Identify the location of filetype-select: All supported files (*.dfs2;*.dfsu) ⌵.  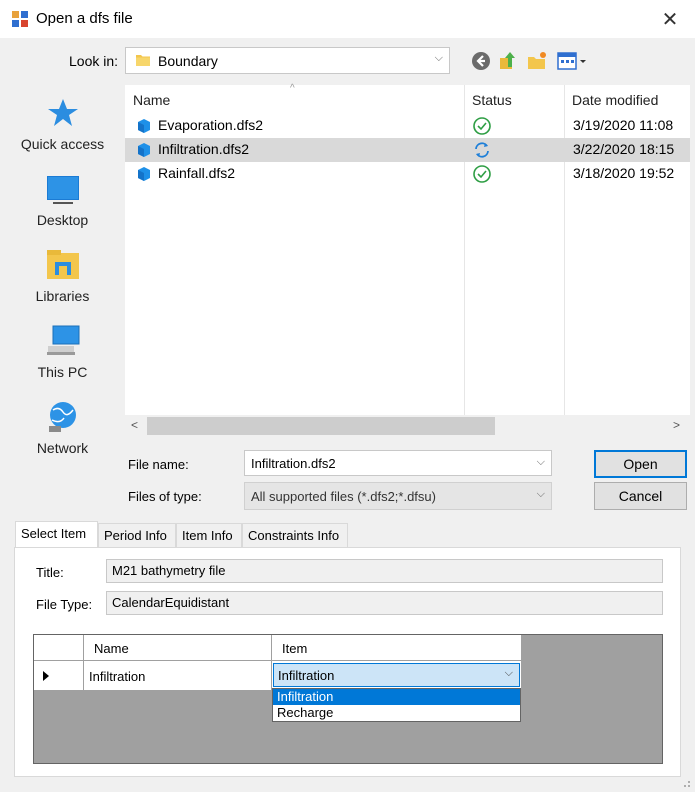
(398, 496).